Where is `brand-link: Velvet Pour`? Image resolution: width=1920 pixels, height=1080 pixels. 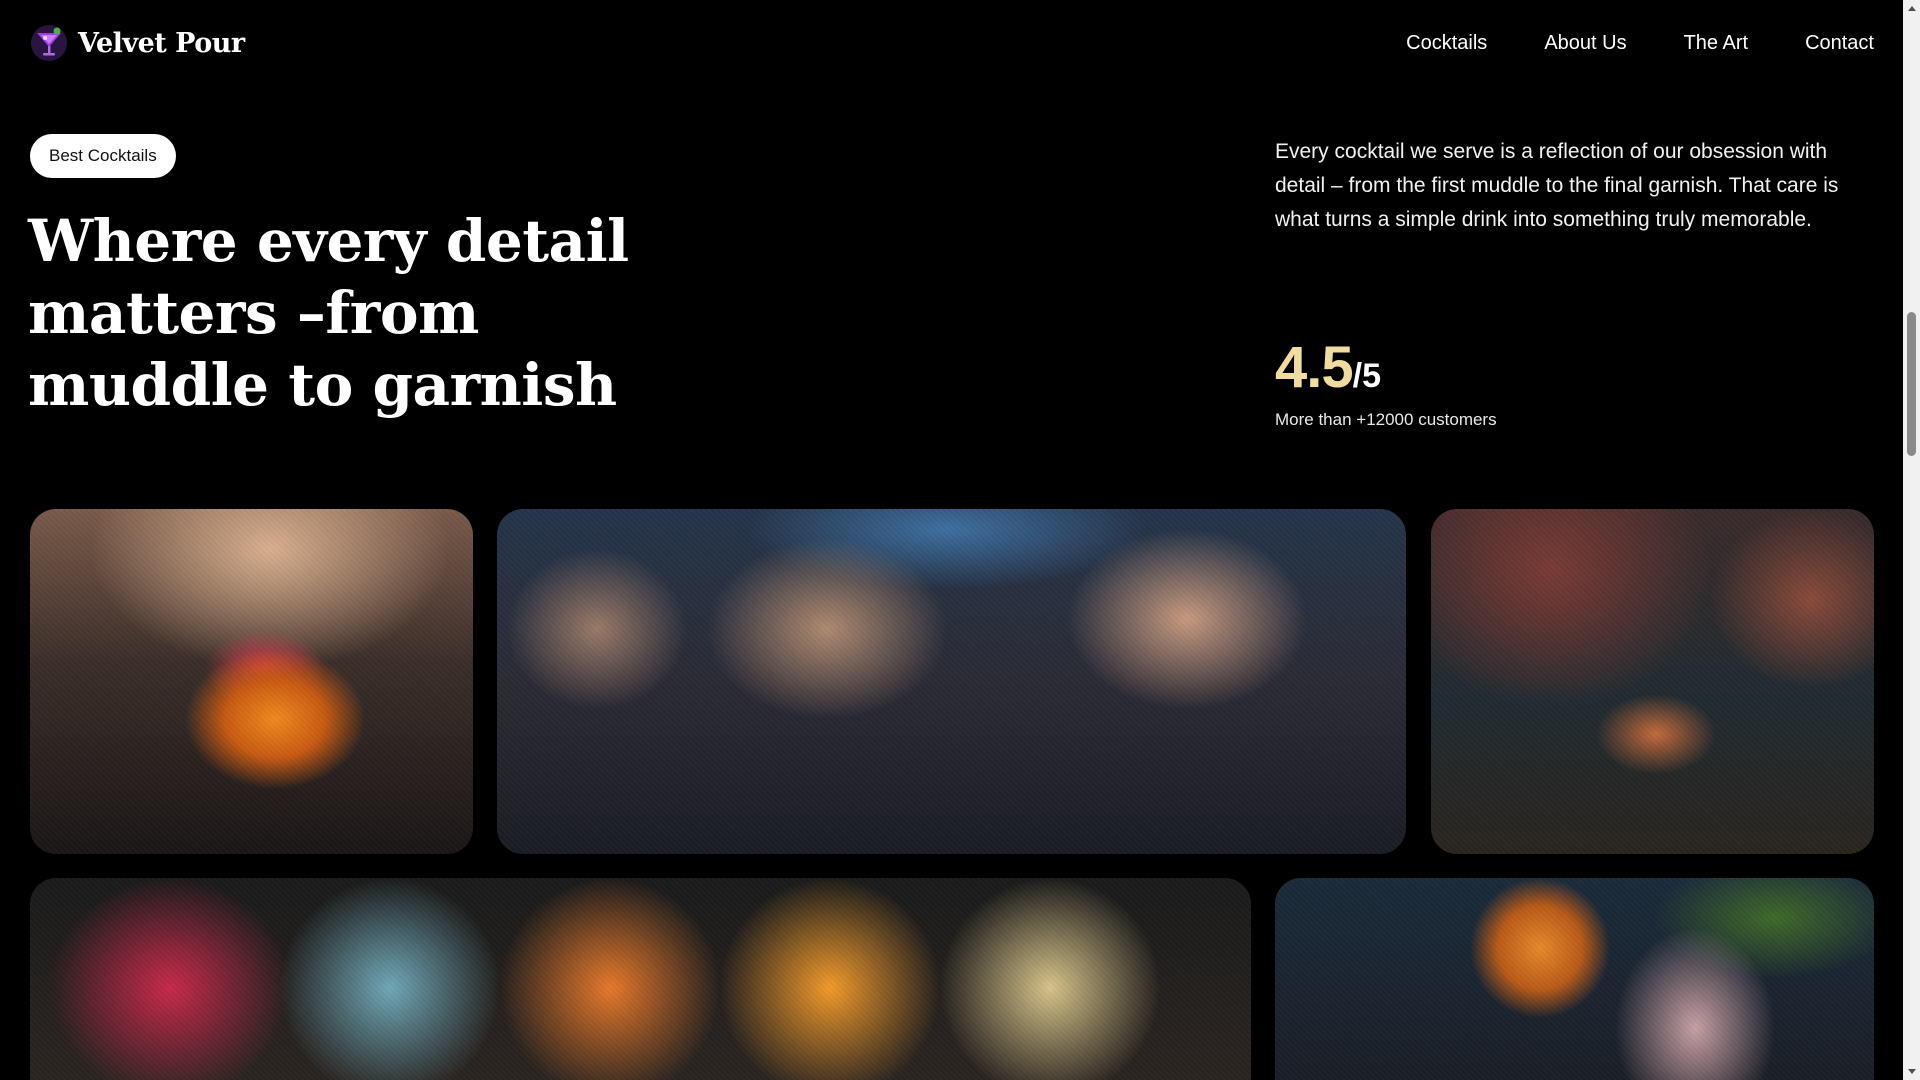 brand-link: Velvet Pour is located at coordinates (137, 43).